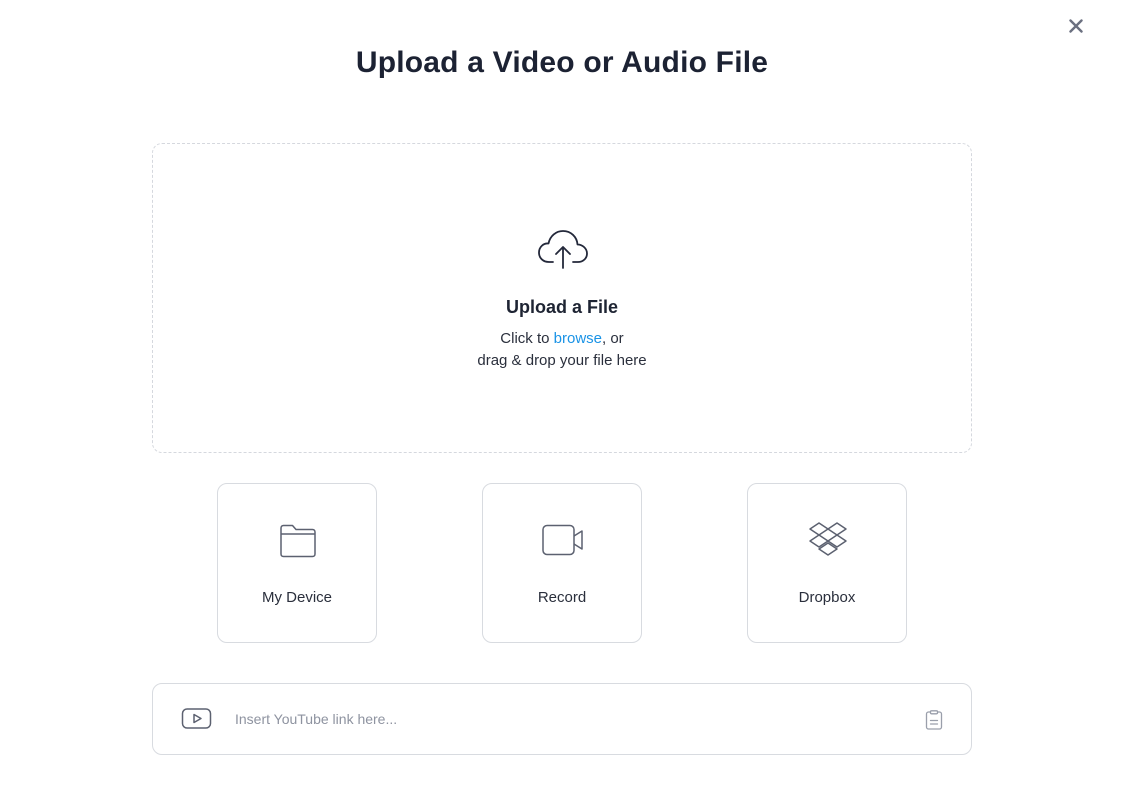 The height and width of the screenshot is (786, 1129). I want to click on record-label: Record, so click(562, 597).